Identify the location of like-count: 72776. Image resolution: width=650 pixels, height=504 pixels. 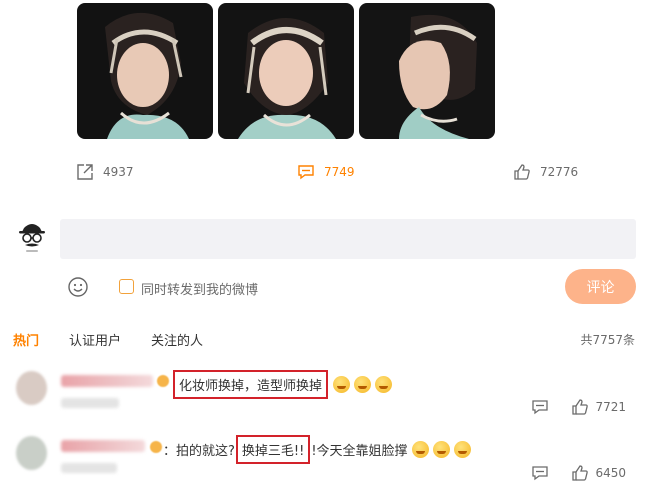
(559, 172).